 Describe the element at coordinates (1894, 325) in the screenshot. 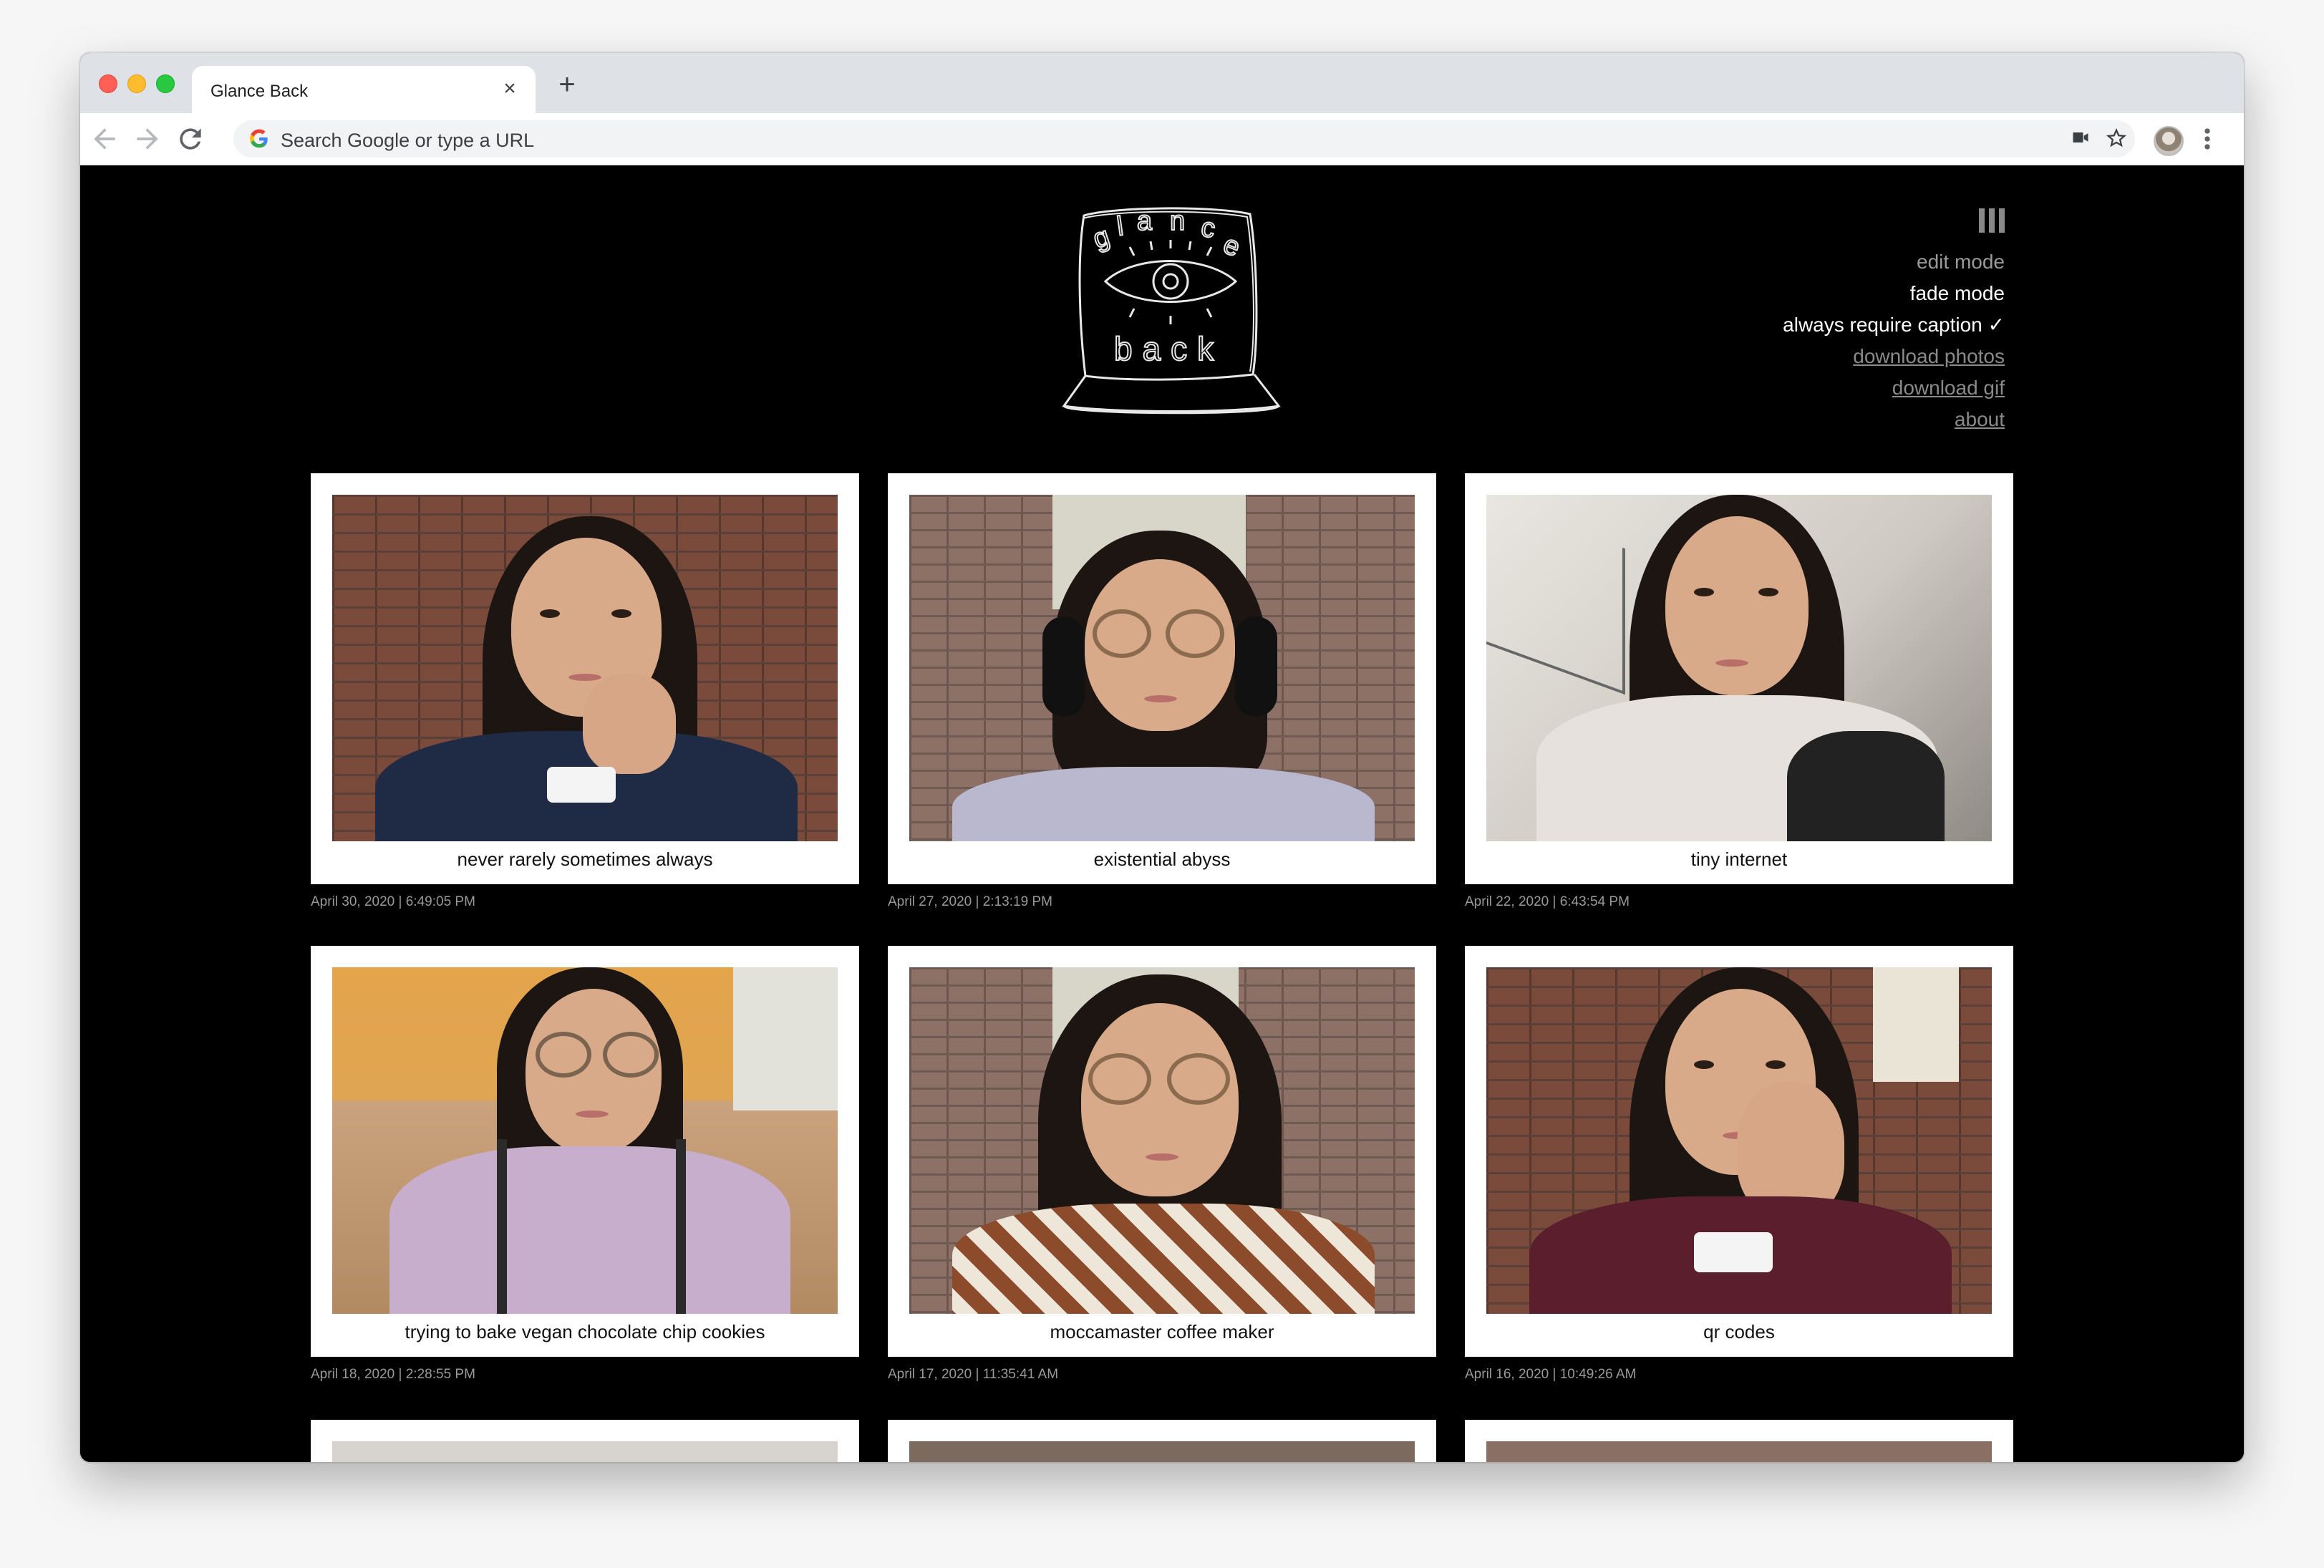

I see `menu-item-always-require-caption: always require caption ✓` at that location.